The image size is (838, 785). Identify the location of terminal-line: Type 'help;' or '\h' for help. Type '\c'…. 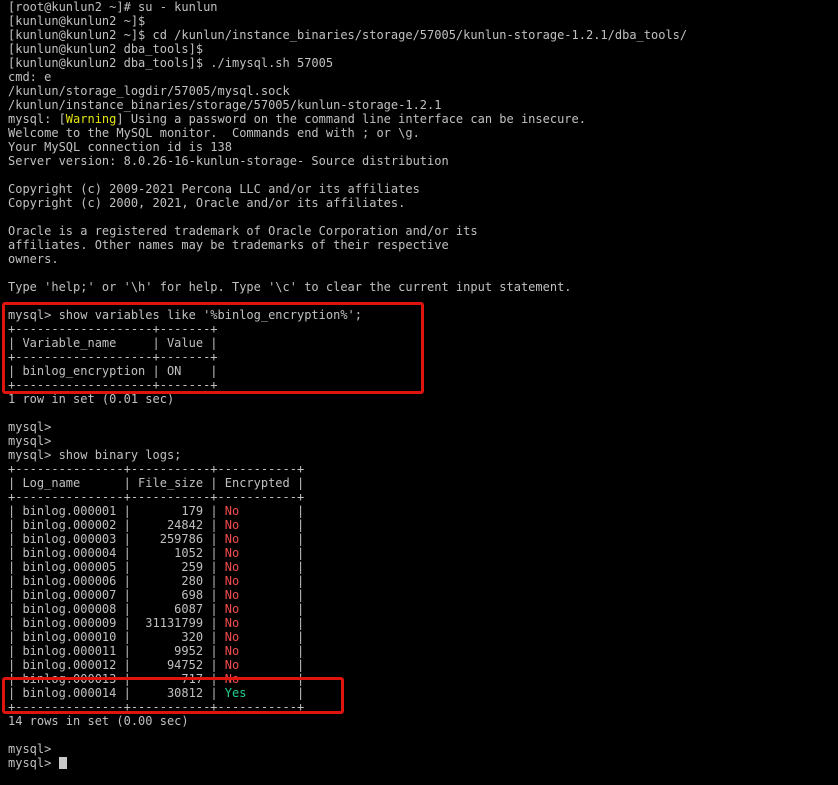
(290, 287).